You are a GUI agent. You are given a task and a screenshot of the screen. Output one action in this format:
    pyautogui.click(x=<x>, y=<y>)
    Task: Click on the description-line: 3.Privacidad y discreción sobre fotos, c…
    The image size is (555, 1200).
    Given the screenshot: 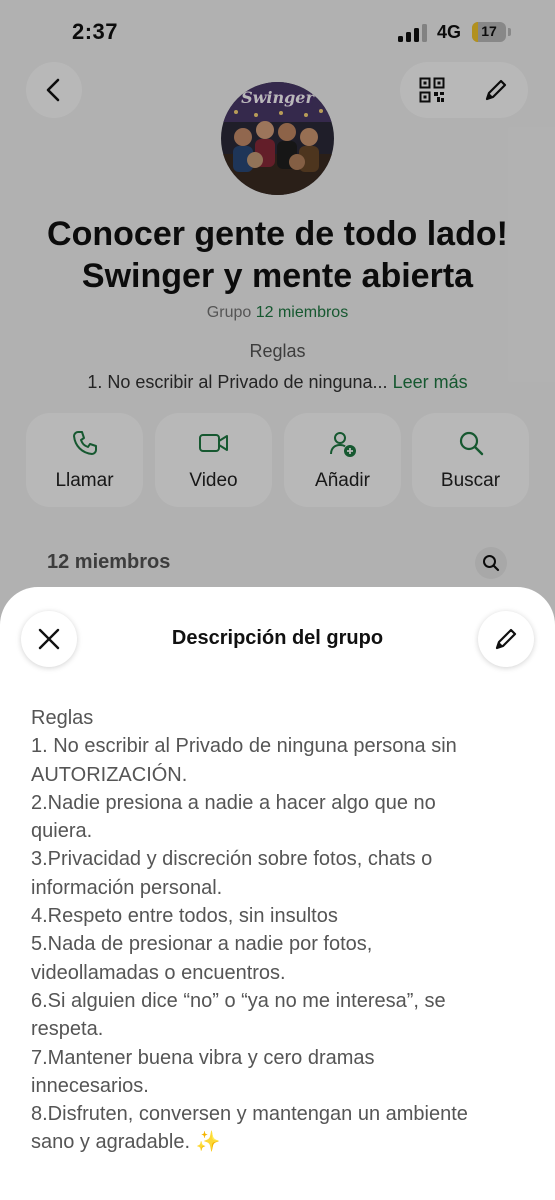 What is the action you would take?
    pyautogui.click(x=232, y=859)
    